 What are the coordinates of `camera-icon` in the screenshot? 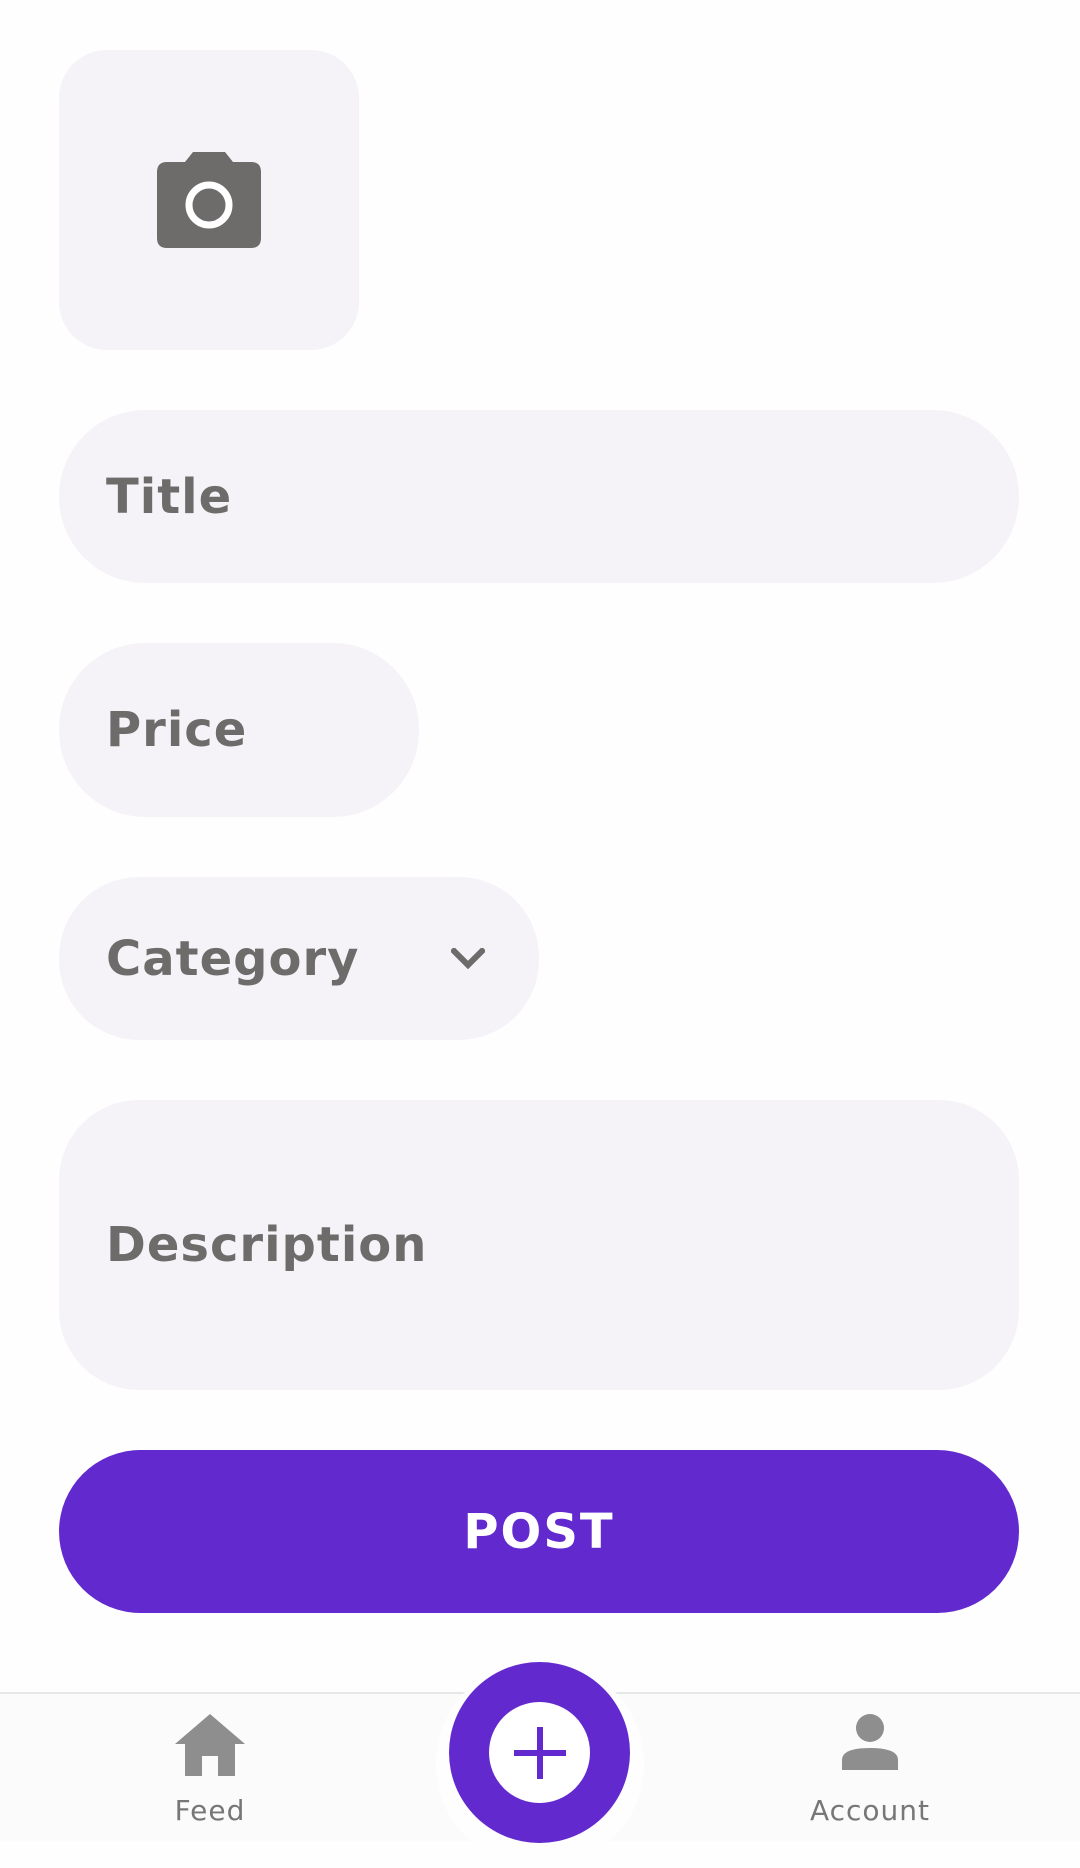 It's located at (209, 200).